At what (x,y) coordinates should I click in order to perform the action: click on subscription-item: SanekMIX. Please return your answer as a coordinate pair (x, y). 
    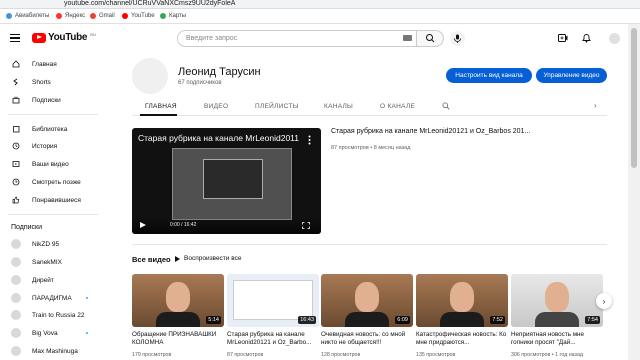
    Looking at the image, I should click on (52, 262).